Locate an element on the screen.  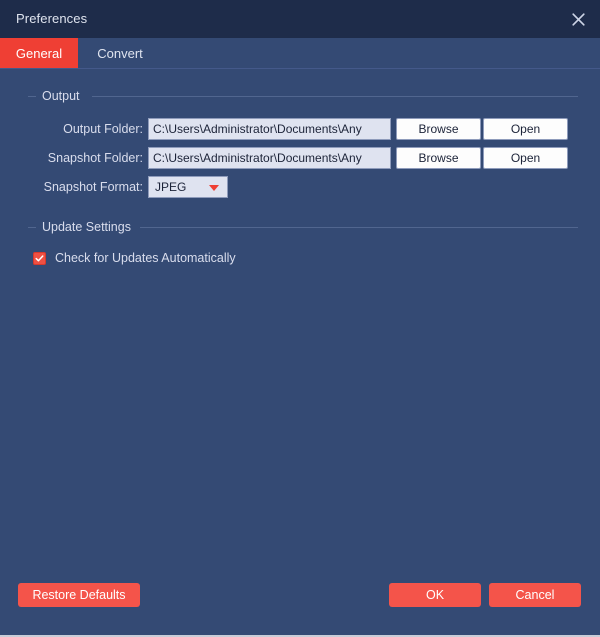
check-updates-automatically-checkbox-row: Check for Updates Automatically is located at coordinates (134, 258).